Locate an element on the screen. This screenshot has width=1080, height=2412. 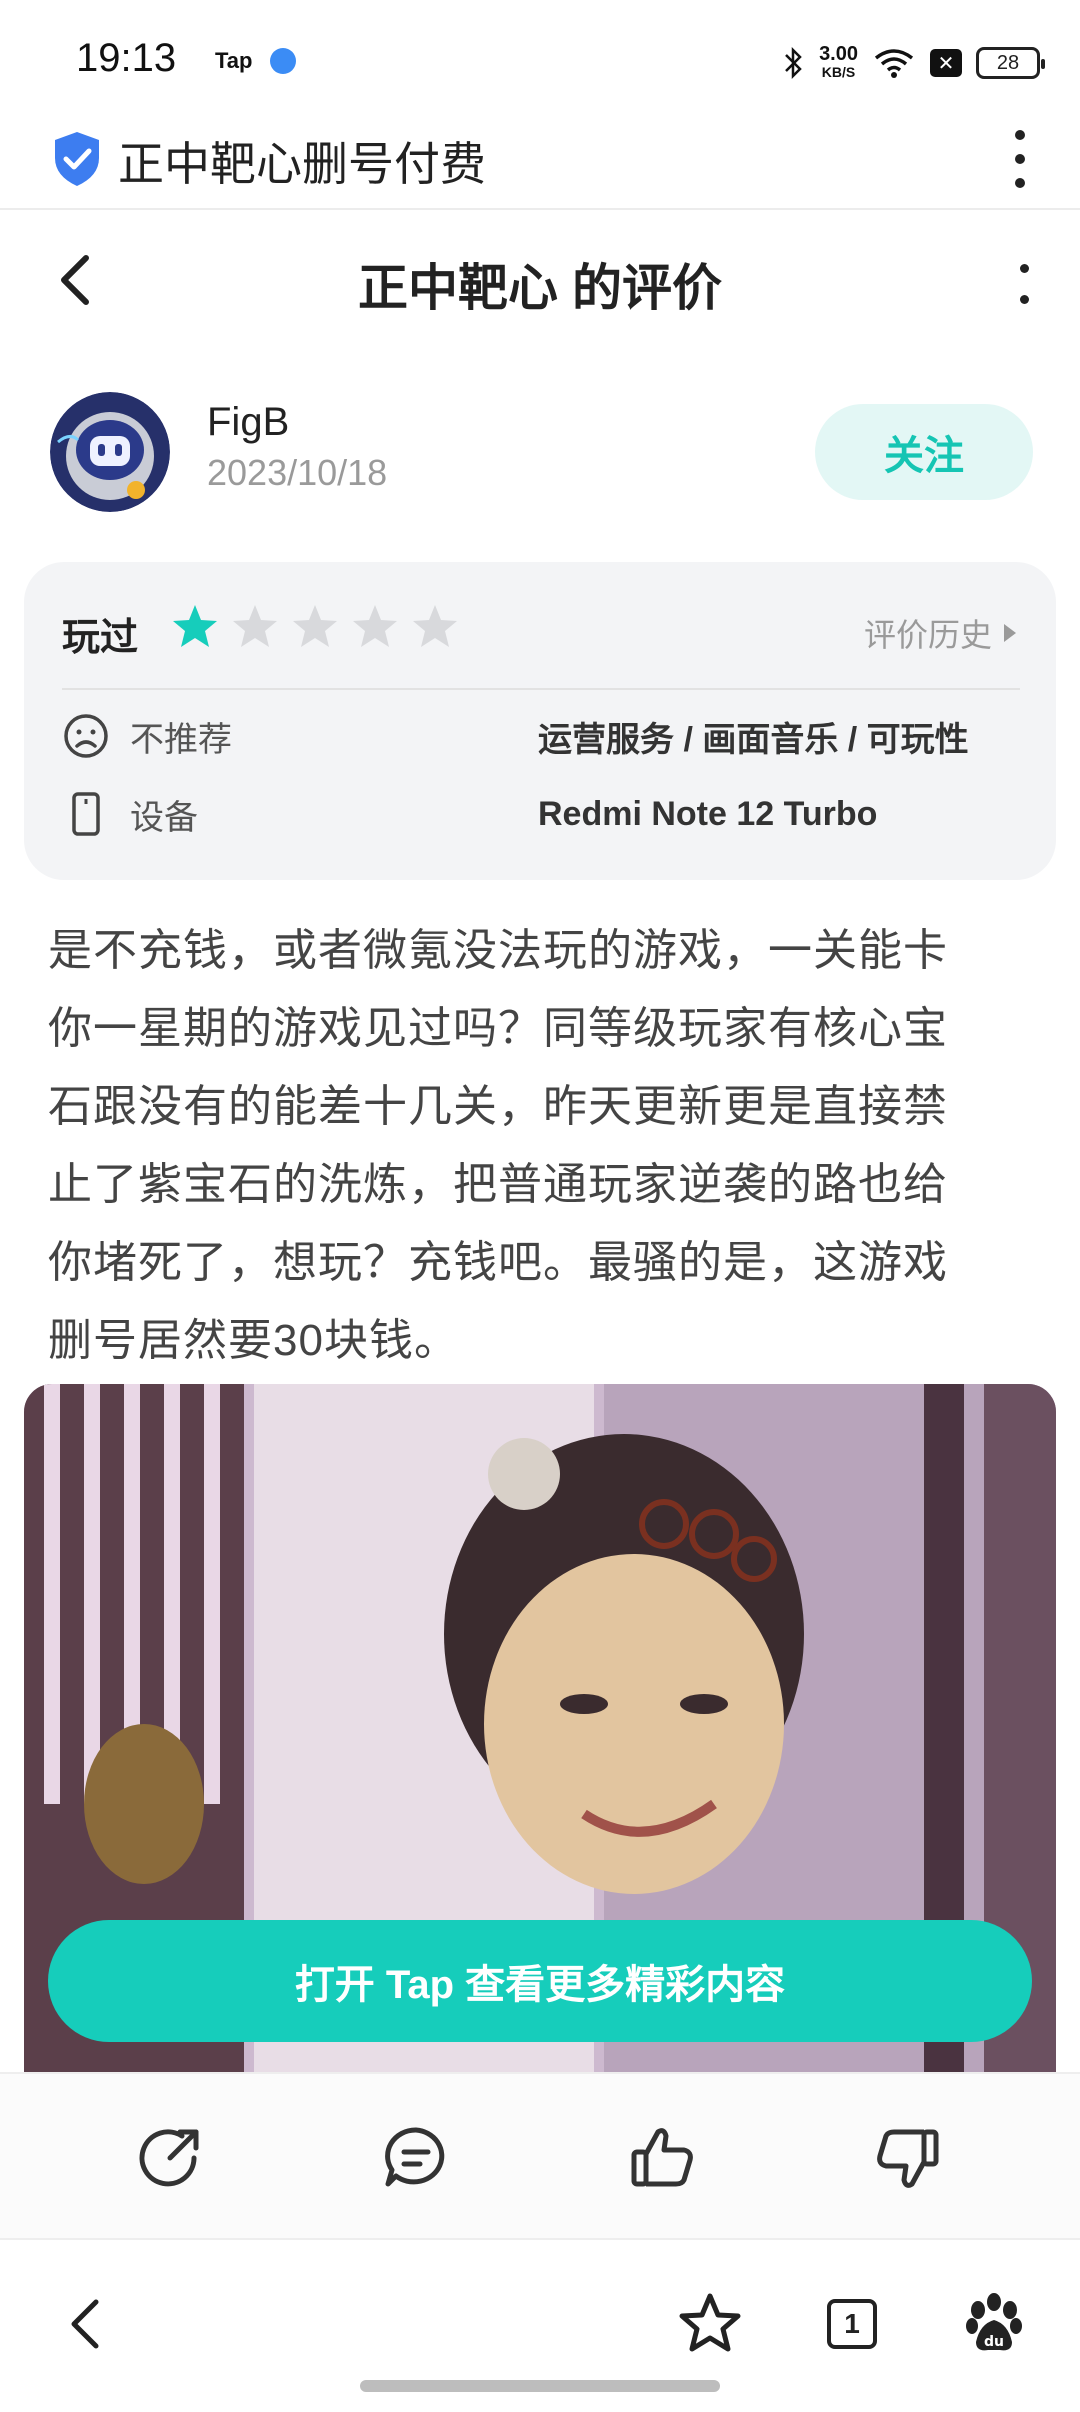
wifi-icon is located at coordinates (894, 63).